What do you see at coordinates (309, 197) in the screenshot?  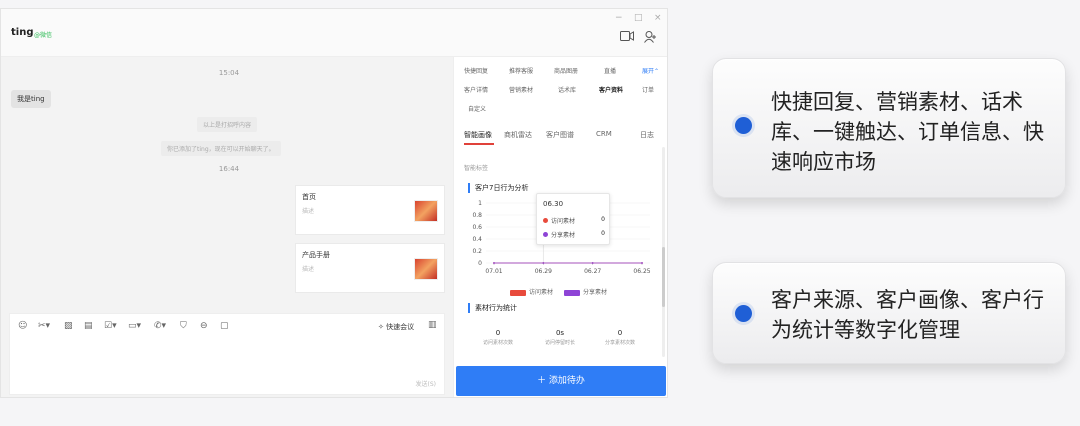 I see `card-title: 首页` at bounding box center [309, 197].